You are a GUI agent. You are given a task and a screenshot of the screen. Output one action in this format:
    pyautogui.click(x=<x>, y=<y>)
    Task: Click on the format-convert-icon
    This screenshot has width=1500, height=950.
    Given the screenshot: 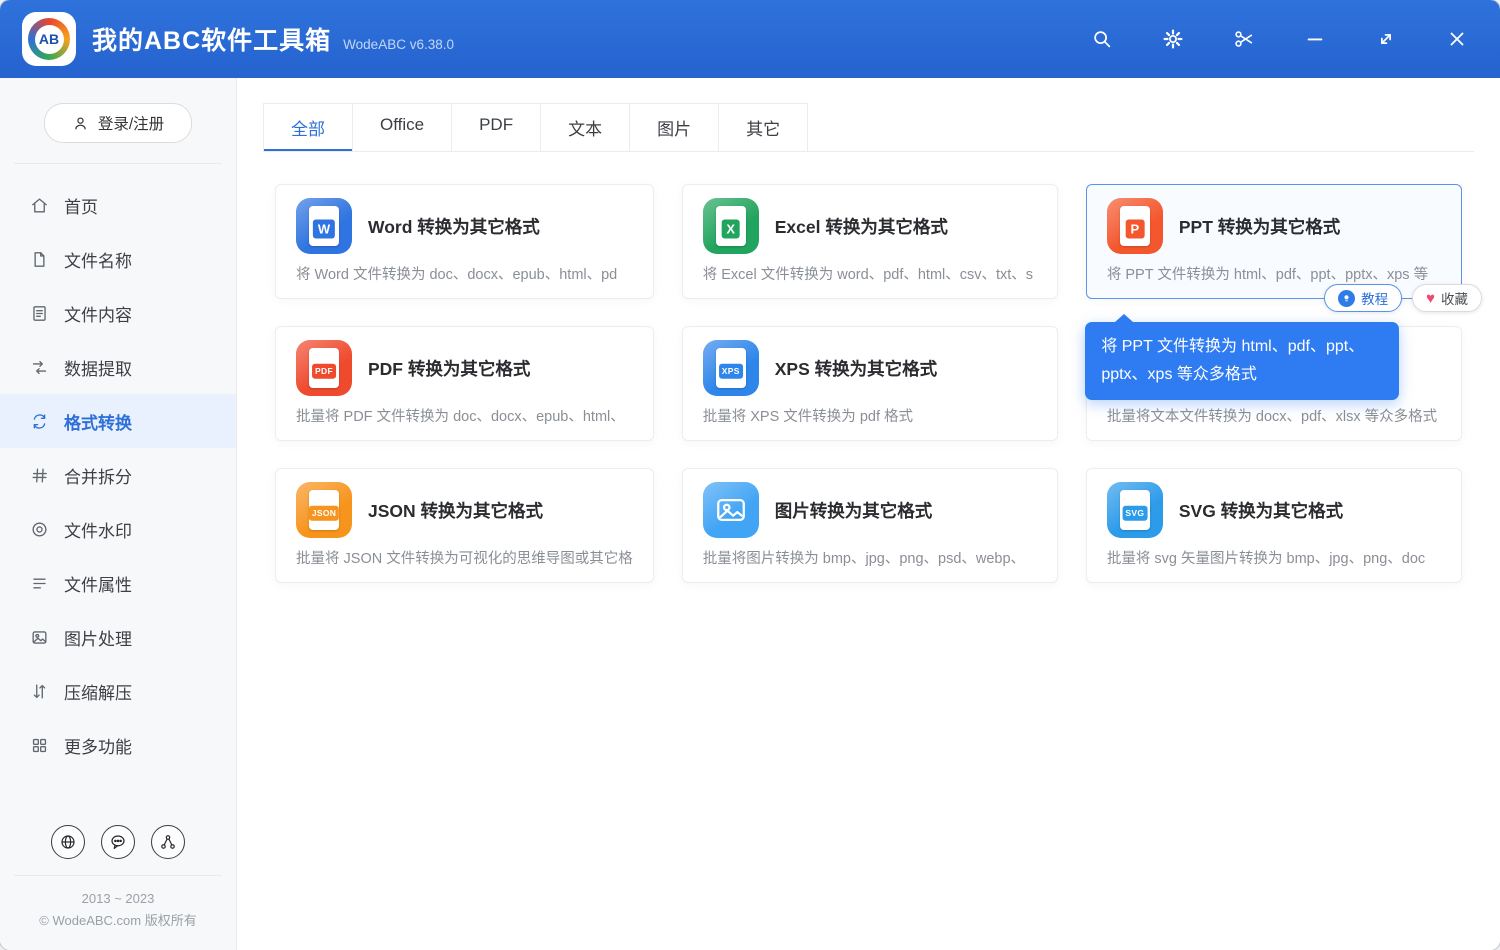 What is the action you would take?
    pyautogui.click(x=39, y=421)
    